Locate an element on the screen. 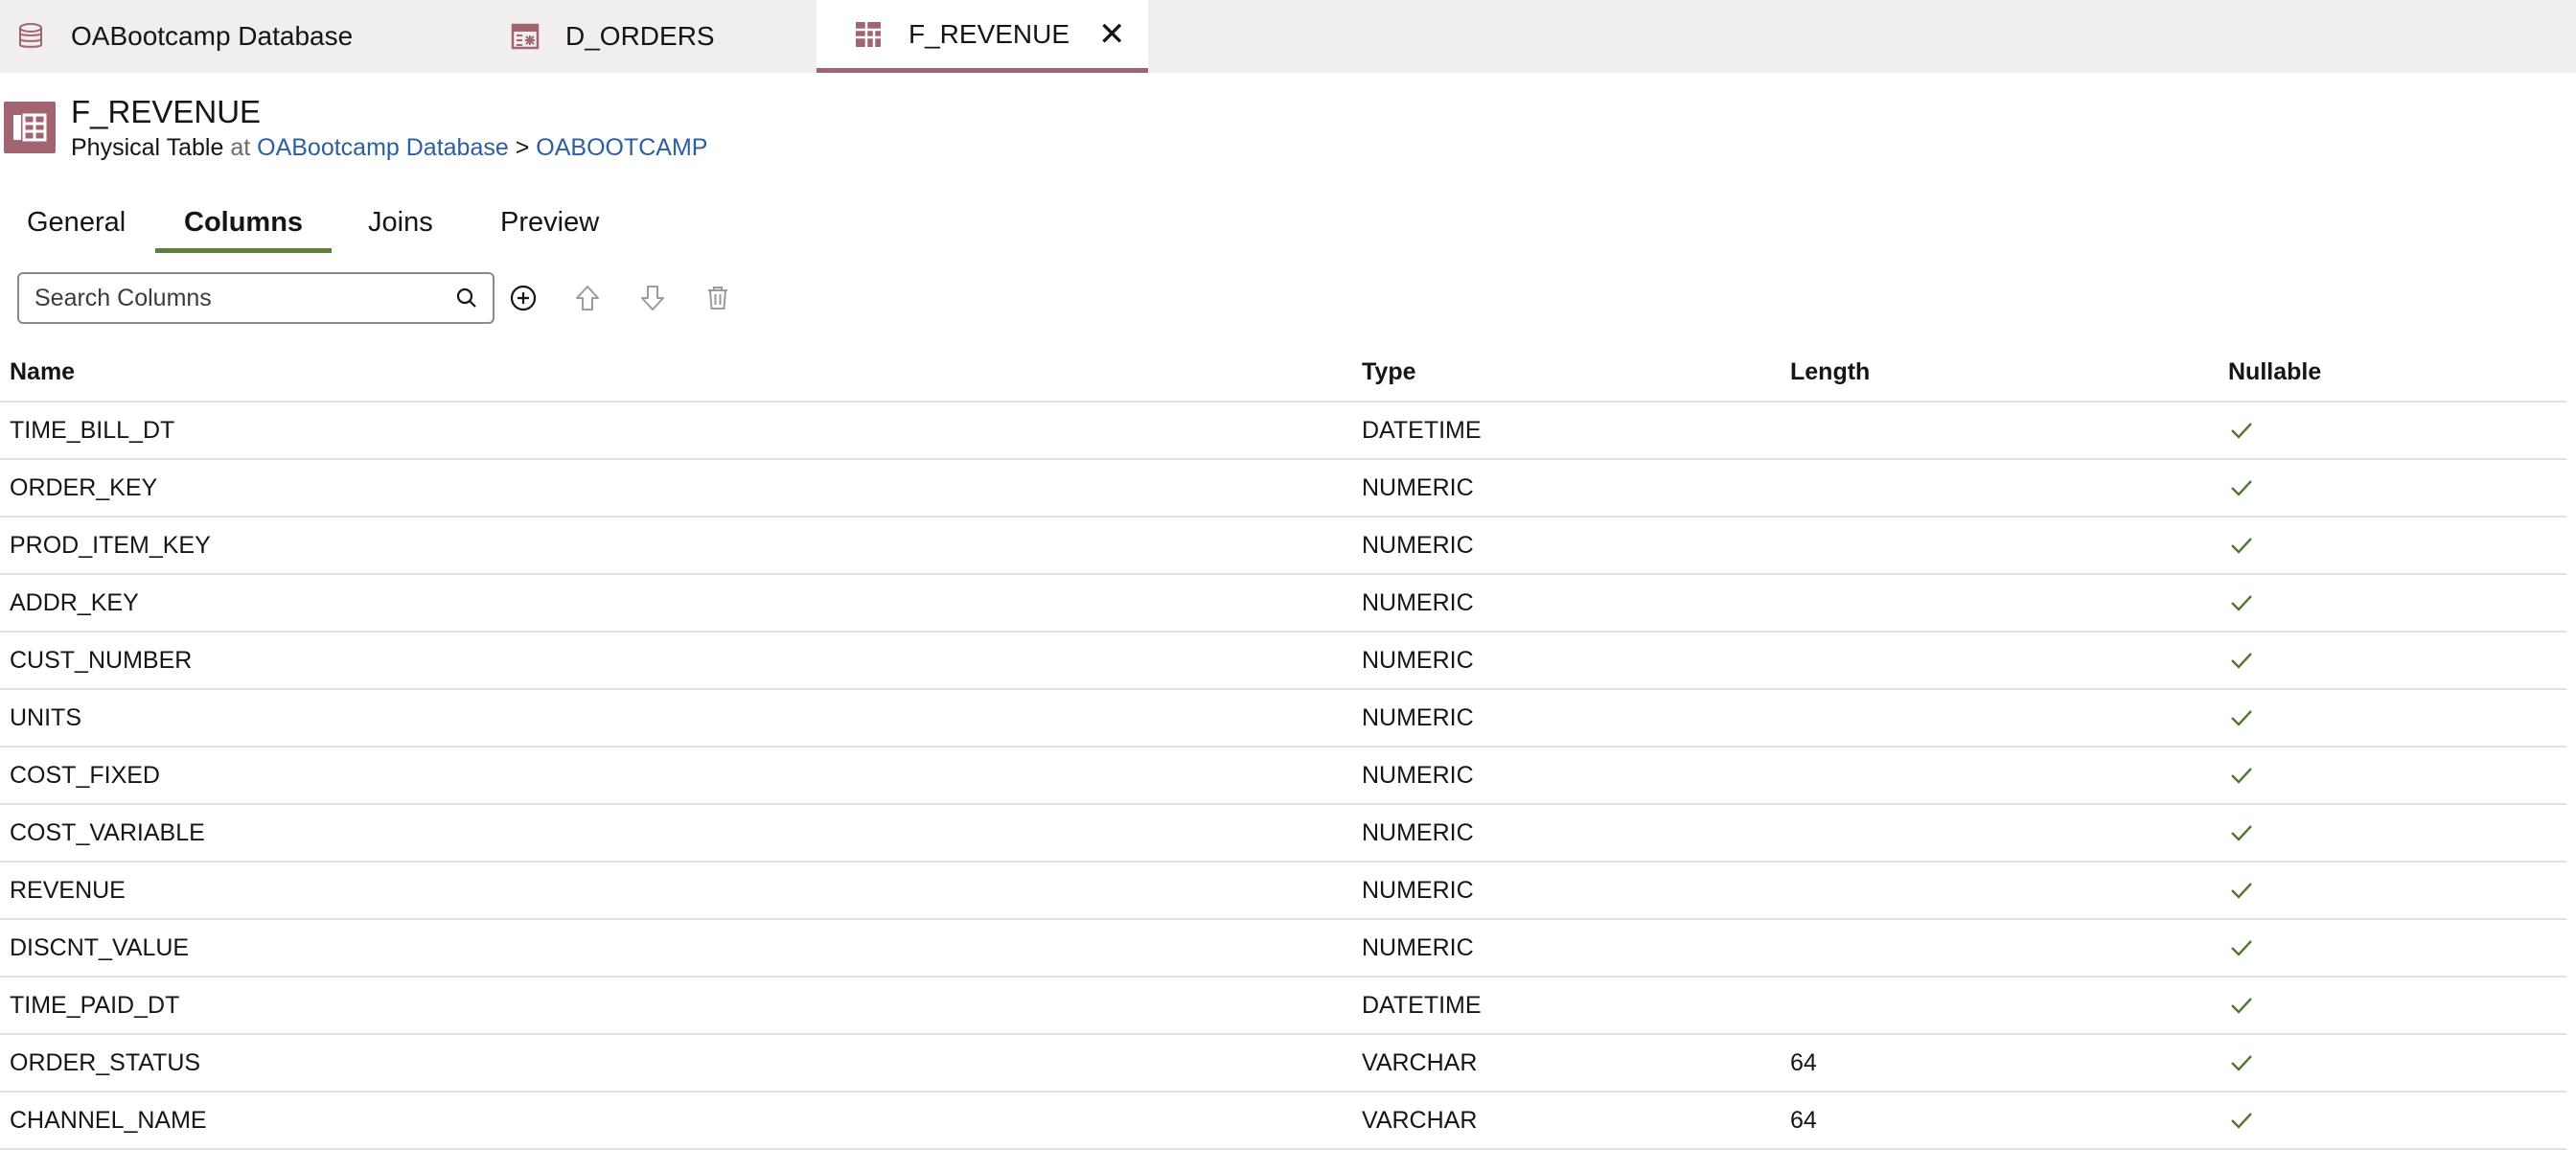 The width and height of the screenshot is (2576, 1150). column-name-cell: COST_VARIABLE is located at coordinates (107, 832).